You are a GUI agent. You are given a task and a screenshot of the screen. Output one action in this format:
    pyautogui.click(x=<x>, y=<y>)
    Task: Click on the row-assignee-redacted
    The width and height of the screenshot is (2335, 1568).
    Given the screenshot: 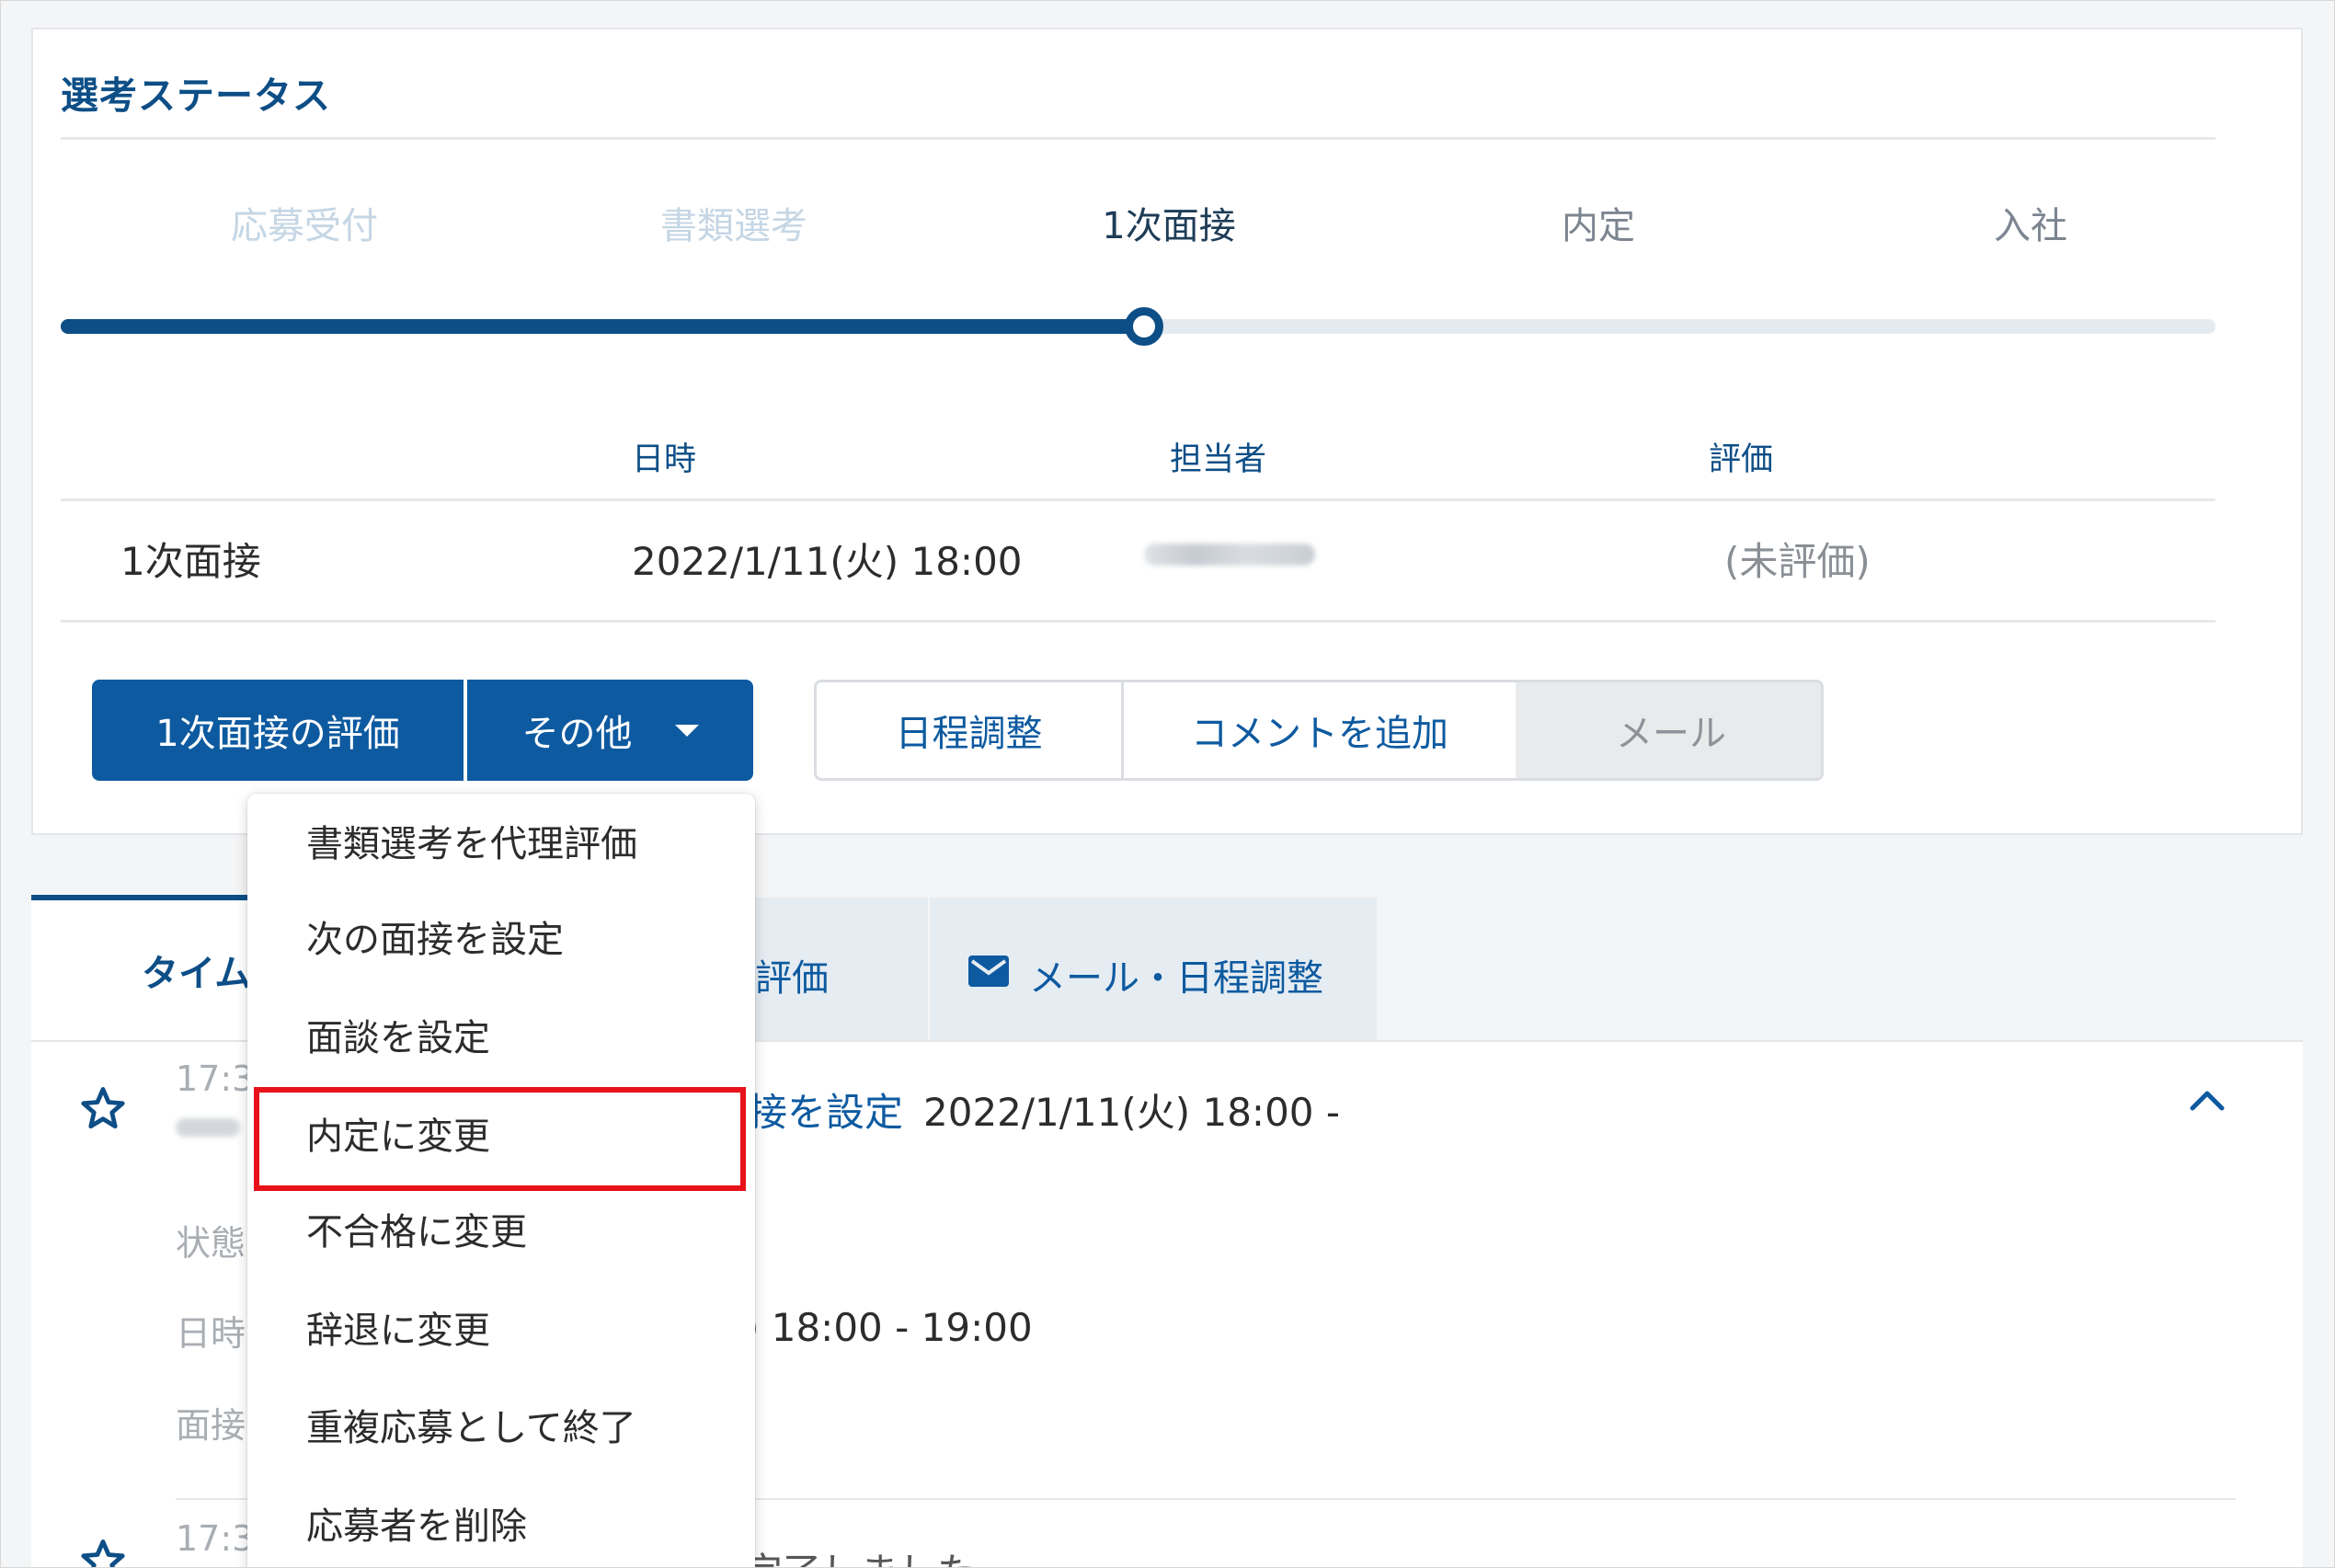 What is the action you would take?
    pyautogui.click(x=1229, y=555)
    